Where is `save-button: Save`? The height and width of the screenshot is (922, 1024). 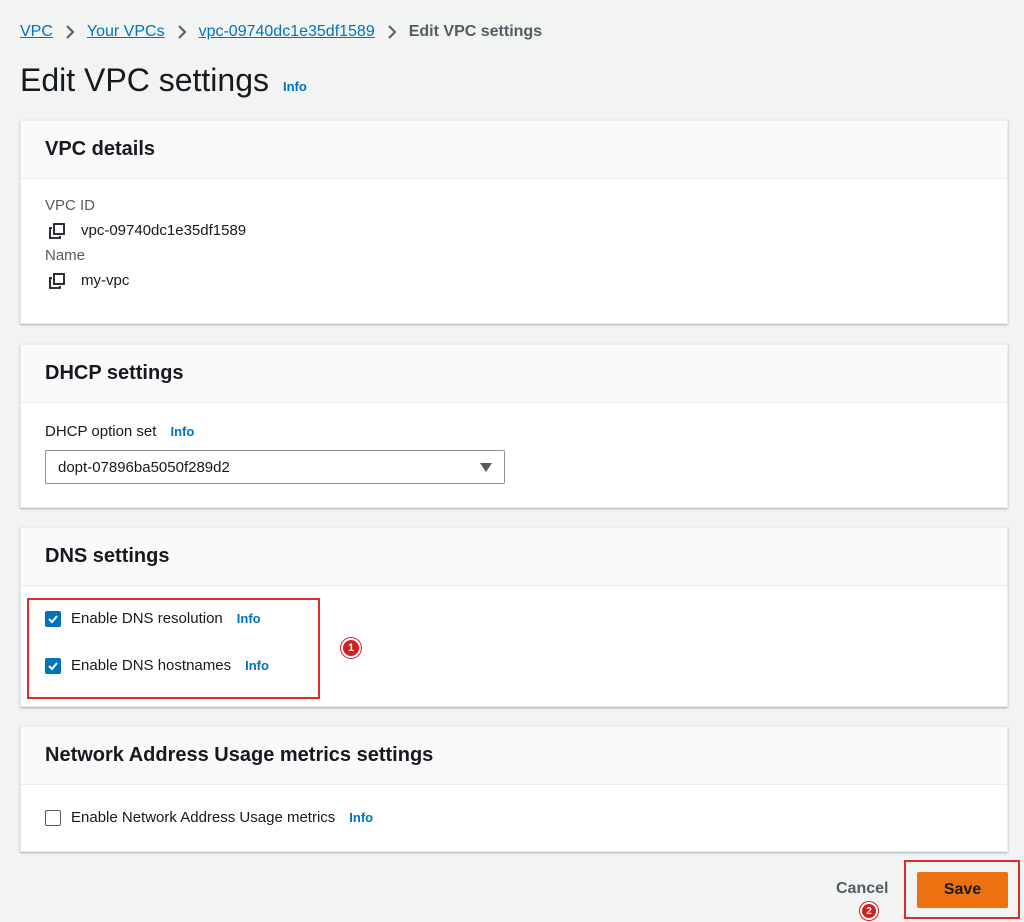
save-button: Save is located at coordinates (962, 890).